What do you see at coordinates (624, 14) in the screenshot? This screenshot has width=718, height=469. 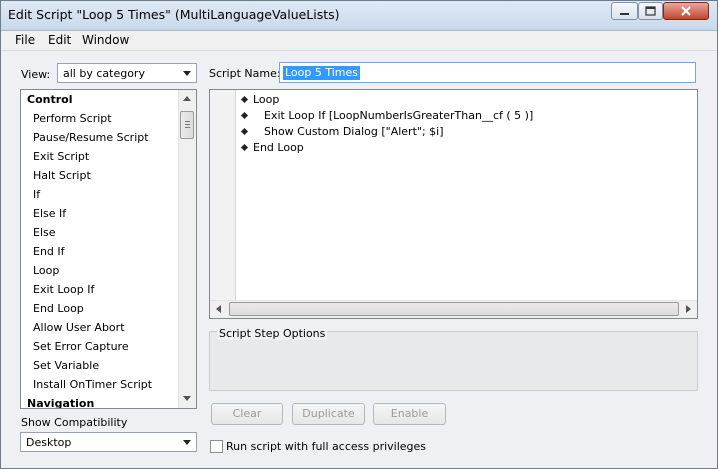 I see `minimize-icon` at bounding box center [624, 14].